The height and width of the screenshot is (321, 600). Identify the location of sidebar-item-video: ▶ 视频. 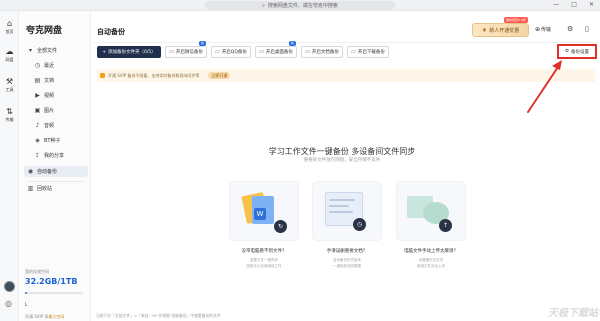
(44, 95).